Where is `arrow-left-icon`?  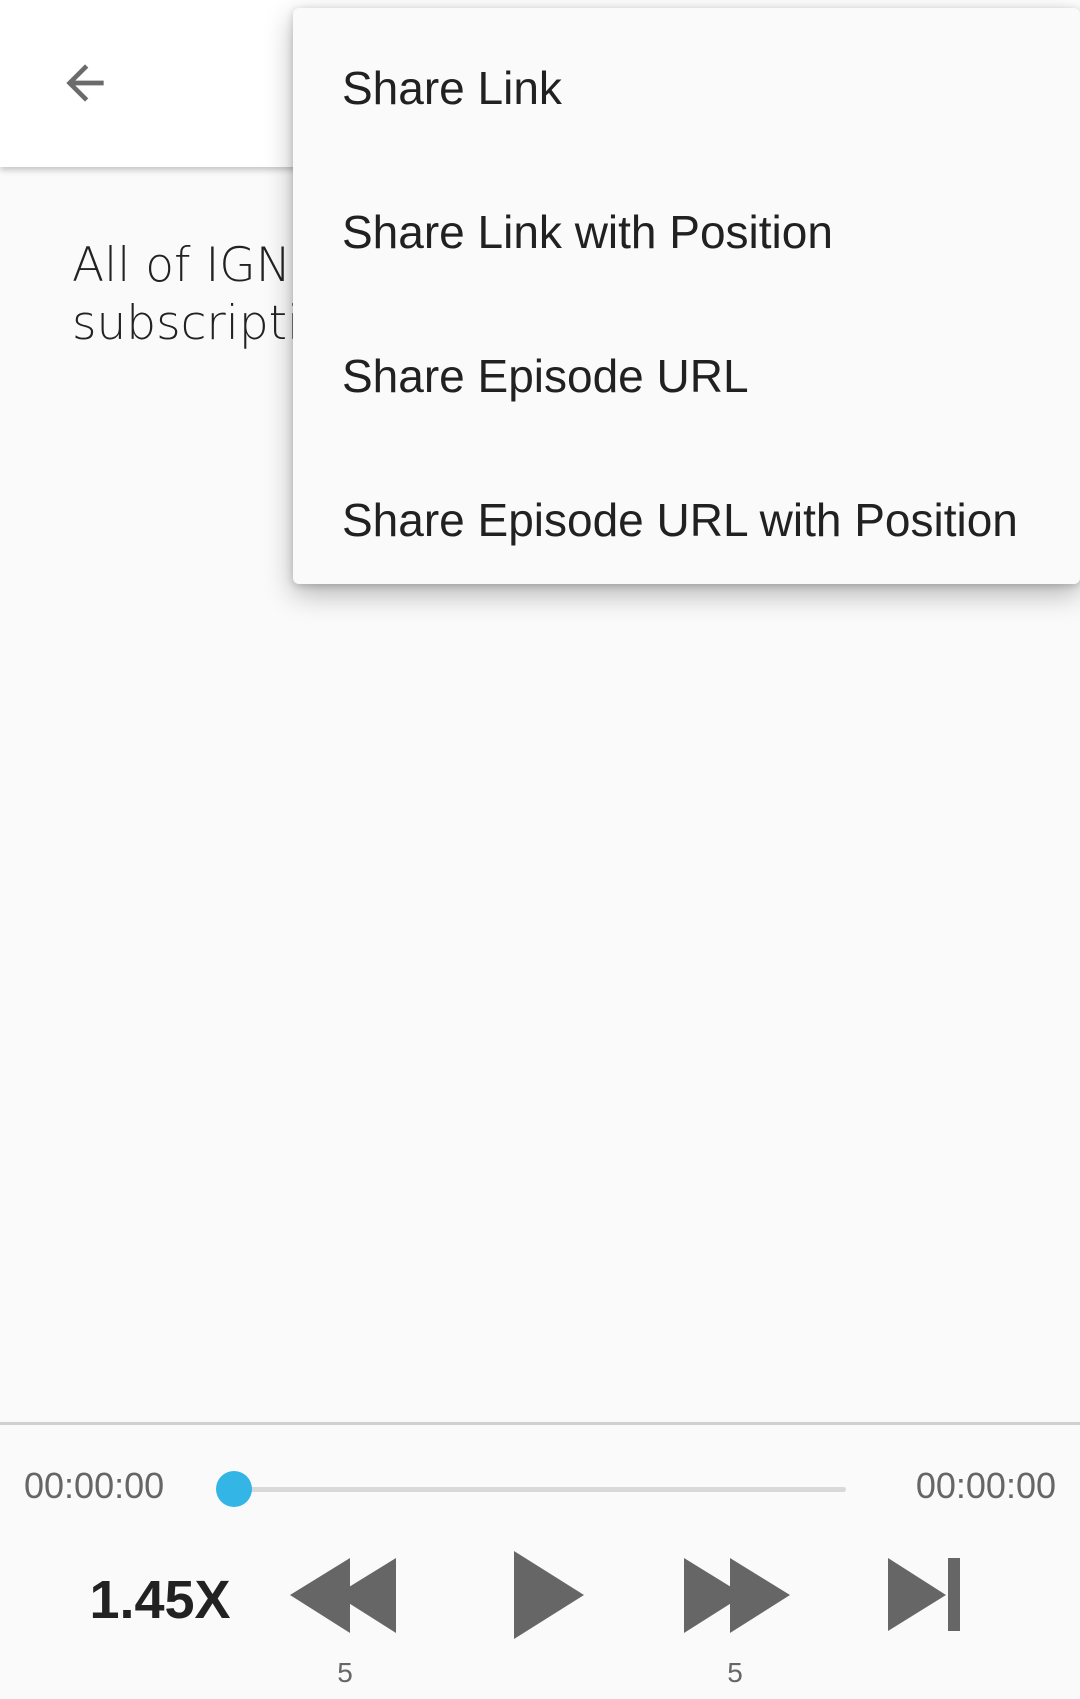
arrow-left-icon is located at coordinates (85, 83).